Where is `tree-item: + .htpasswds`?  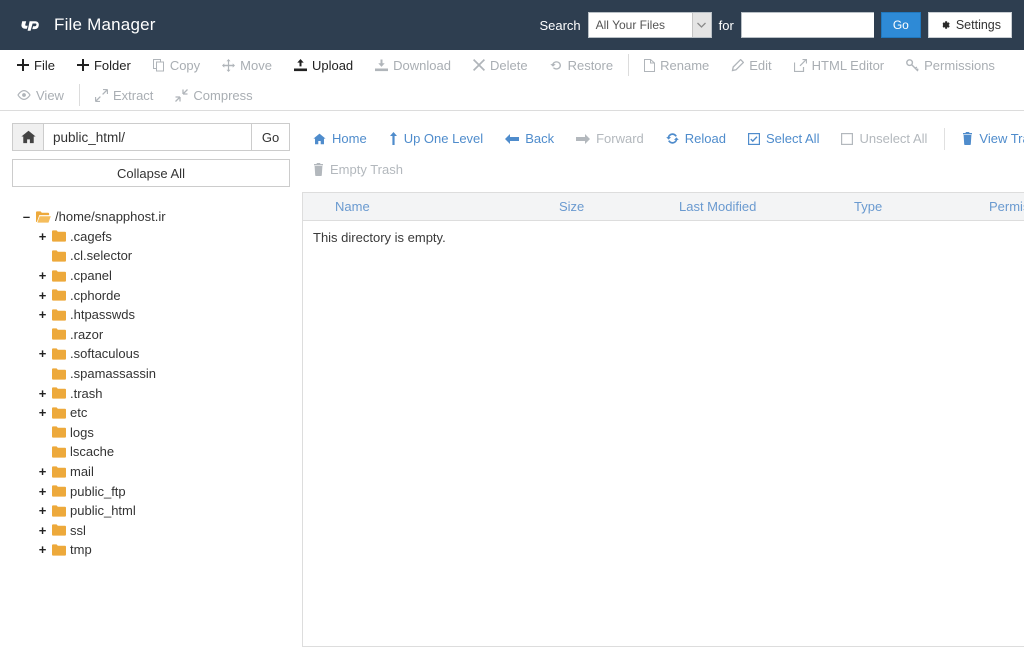 tree-item: + .htpasswds is located at coordinates (151, 315).